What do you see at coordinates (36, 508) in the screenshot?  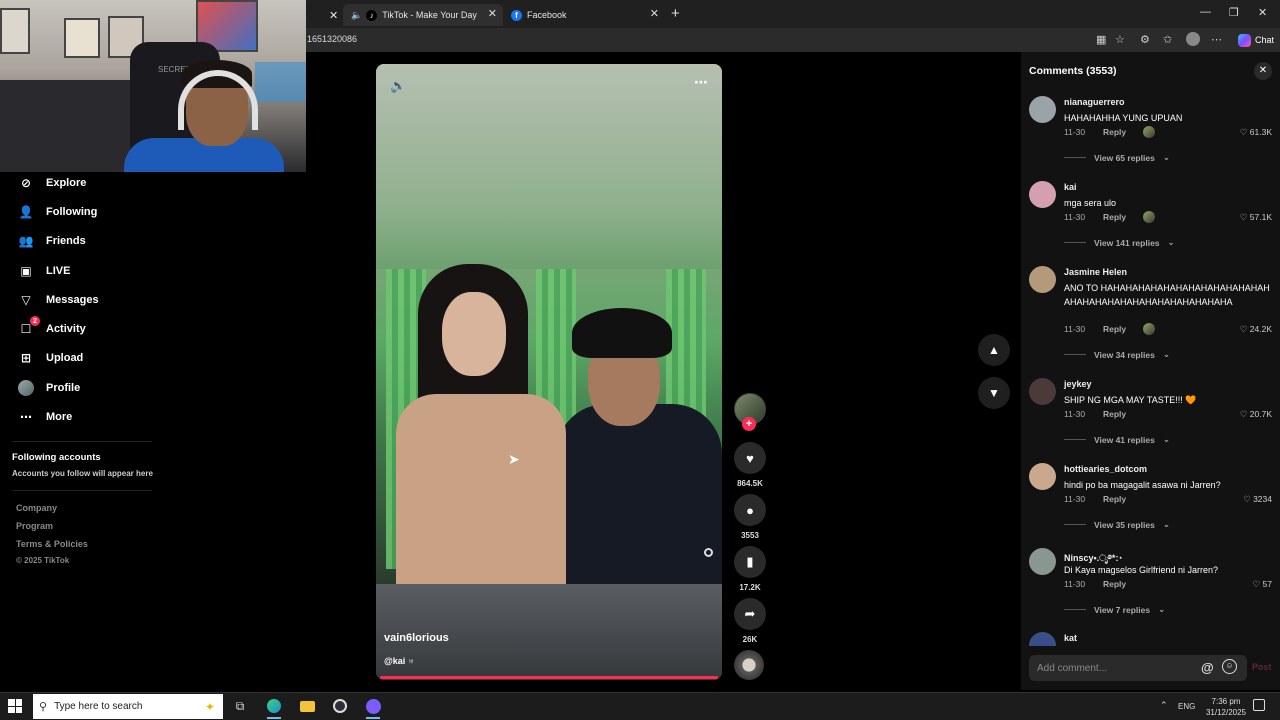 I see `footer-link-company: Company` at bounding box center [36, 508].